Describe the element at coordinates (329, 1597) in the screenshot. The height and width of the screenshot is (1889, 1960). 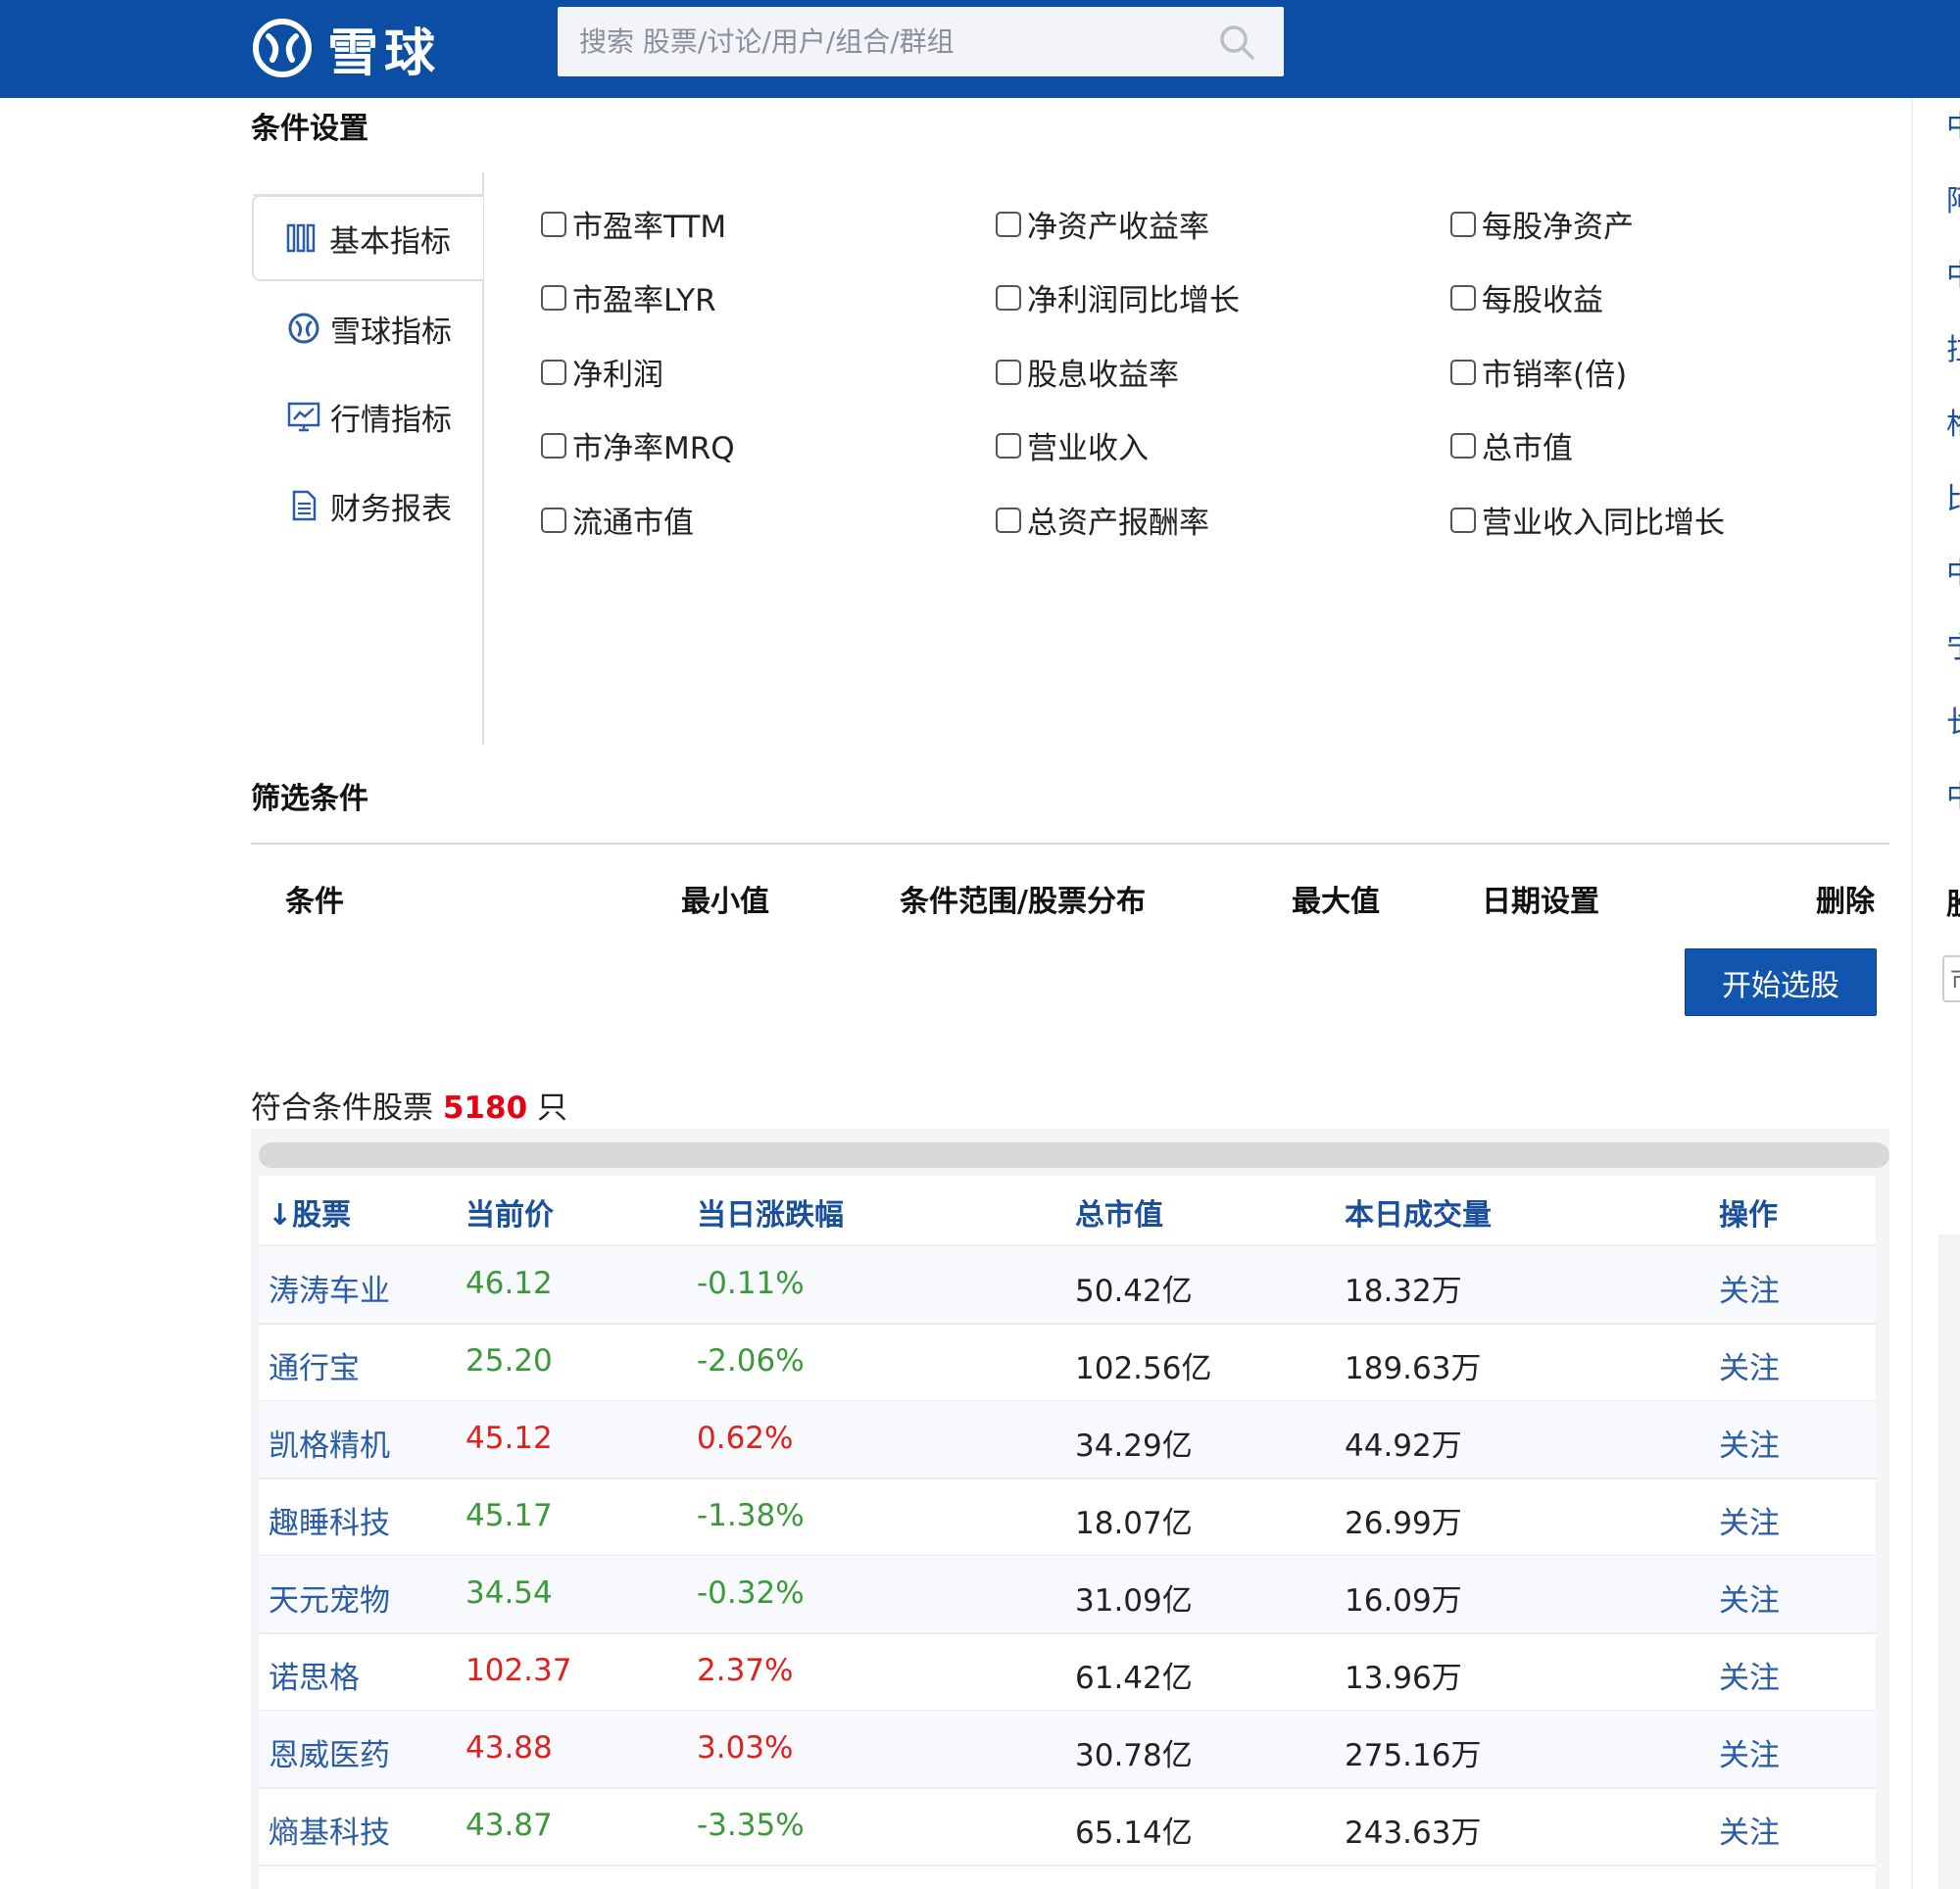
I see `stock-name-link: 天元宠物` at that location.